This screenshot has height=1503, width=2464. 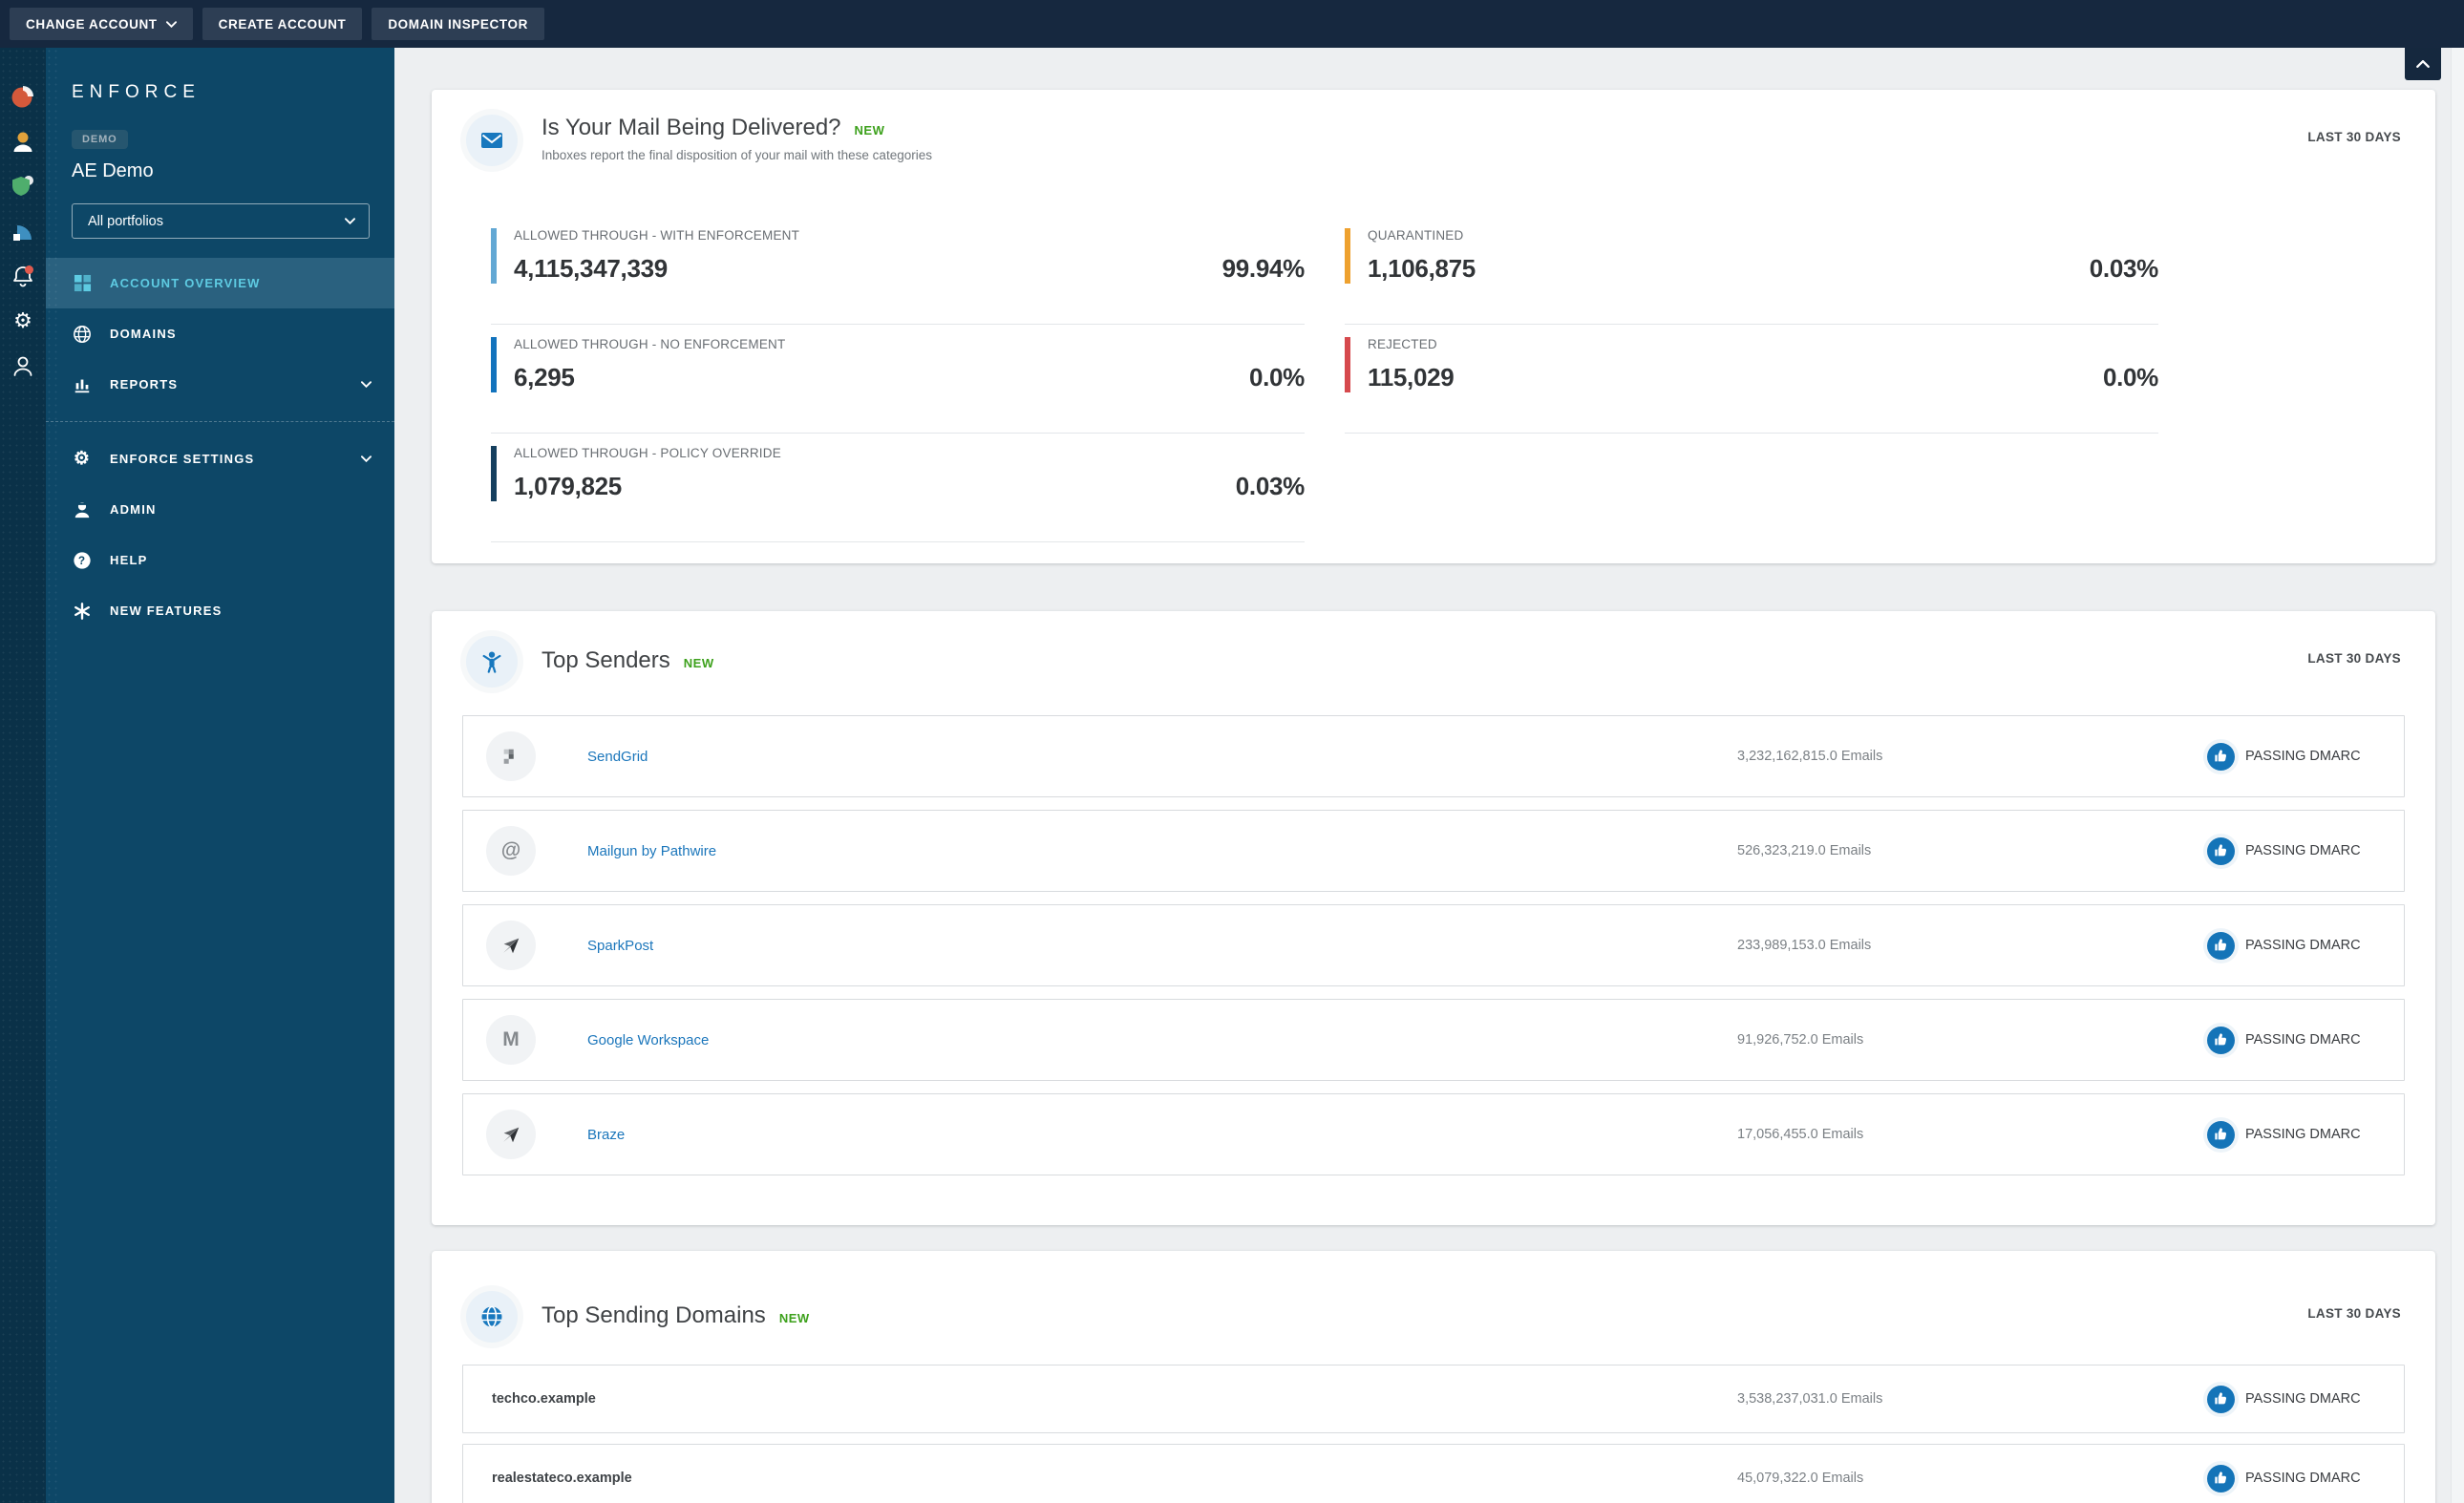 I want to click on create-account-button: CREATE ACCOUNT, so click(x=282, y=24).